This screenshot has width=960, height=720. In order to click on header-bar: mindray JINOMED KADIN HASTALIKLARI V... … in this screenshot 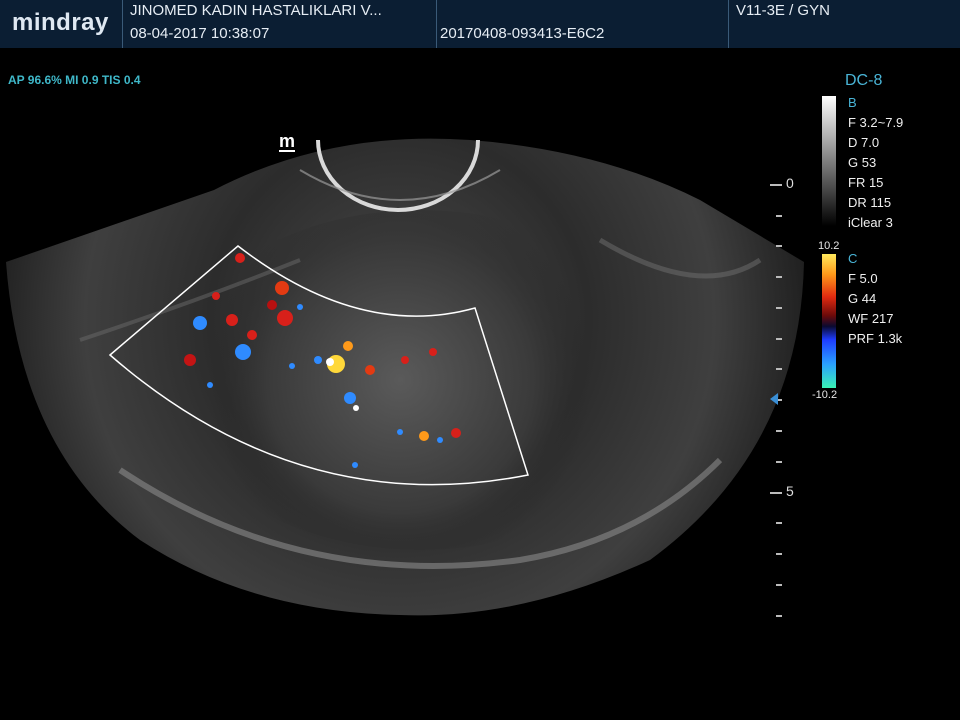, I will do `click(480, 24)`.